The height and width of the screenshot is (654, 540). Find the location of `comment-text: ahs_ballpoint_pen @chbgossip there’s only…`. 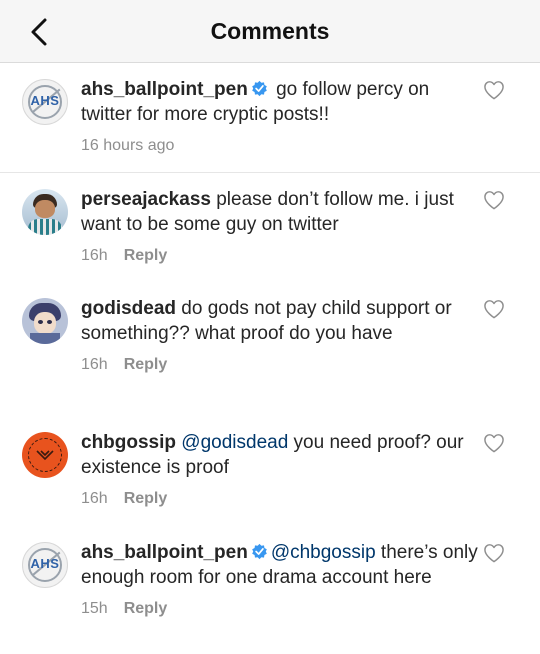

comment-text: ahs_ballpoint_pen @chbgossip there’s only… is located at coordinates (279, 565).